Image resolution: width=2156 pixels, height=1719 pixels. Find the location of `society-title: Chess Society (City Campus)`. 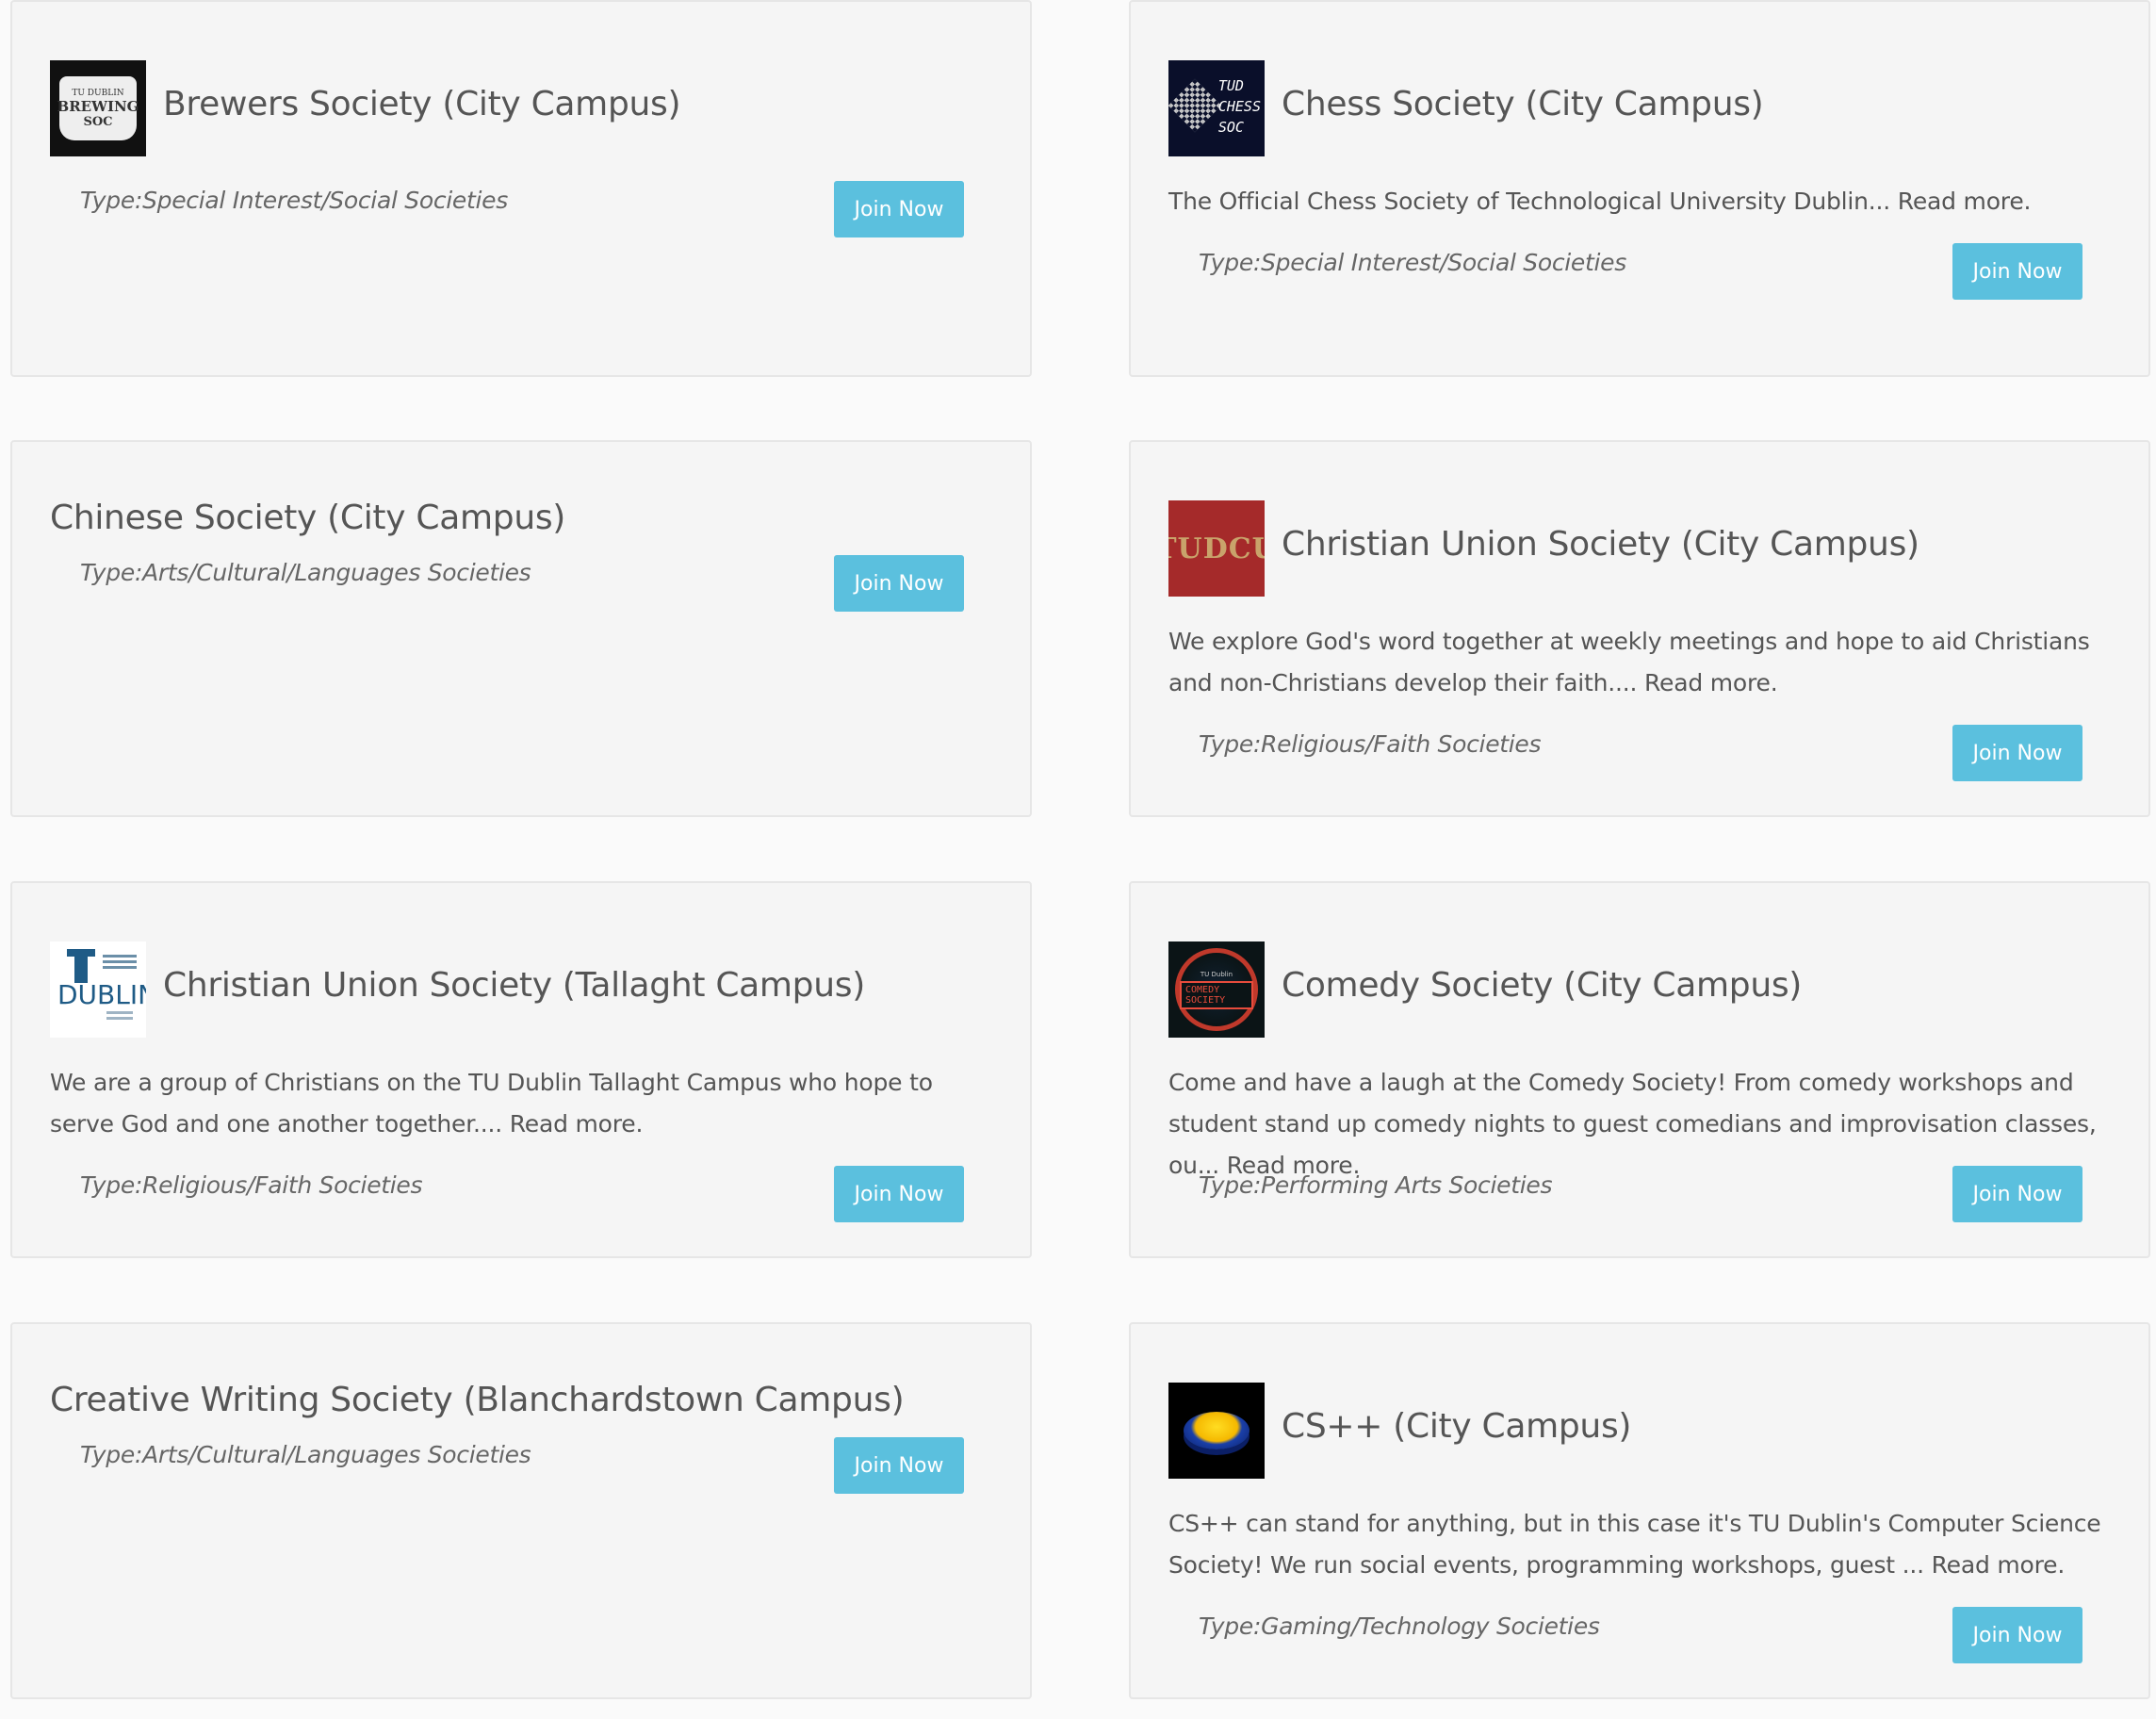

society-title: Chess Society (City Campus) is located at coordinates (1523, 104).